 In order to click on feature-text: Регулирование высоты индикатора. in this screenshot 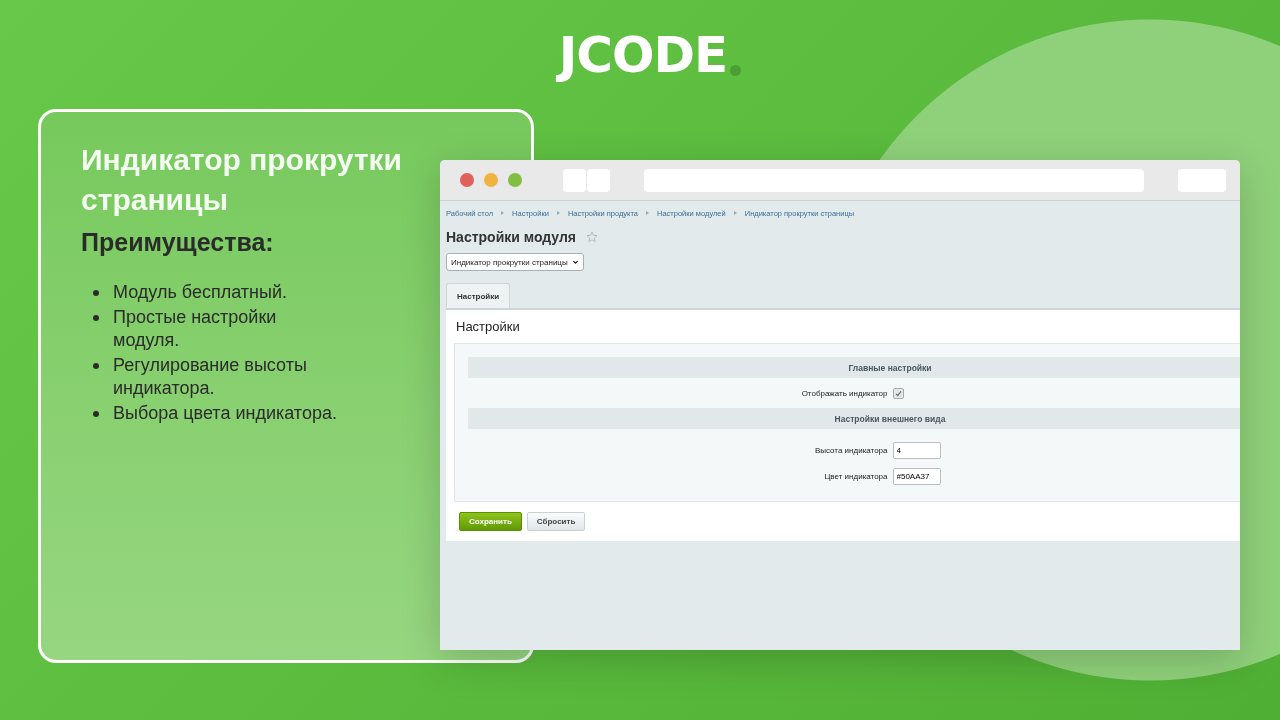, I will do `click(210, 377)`.